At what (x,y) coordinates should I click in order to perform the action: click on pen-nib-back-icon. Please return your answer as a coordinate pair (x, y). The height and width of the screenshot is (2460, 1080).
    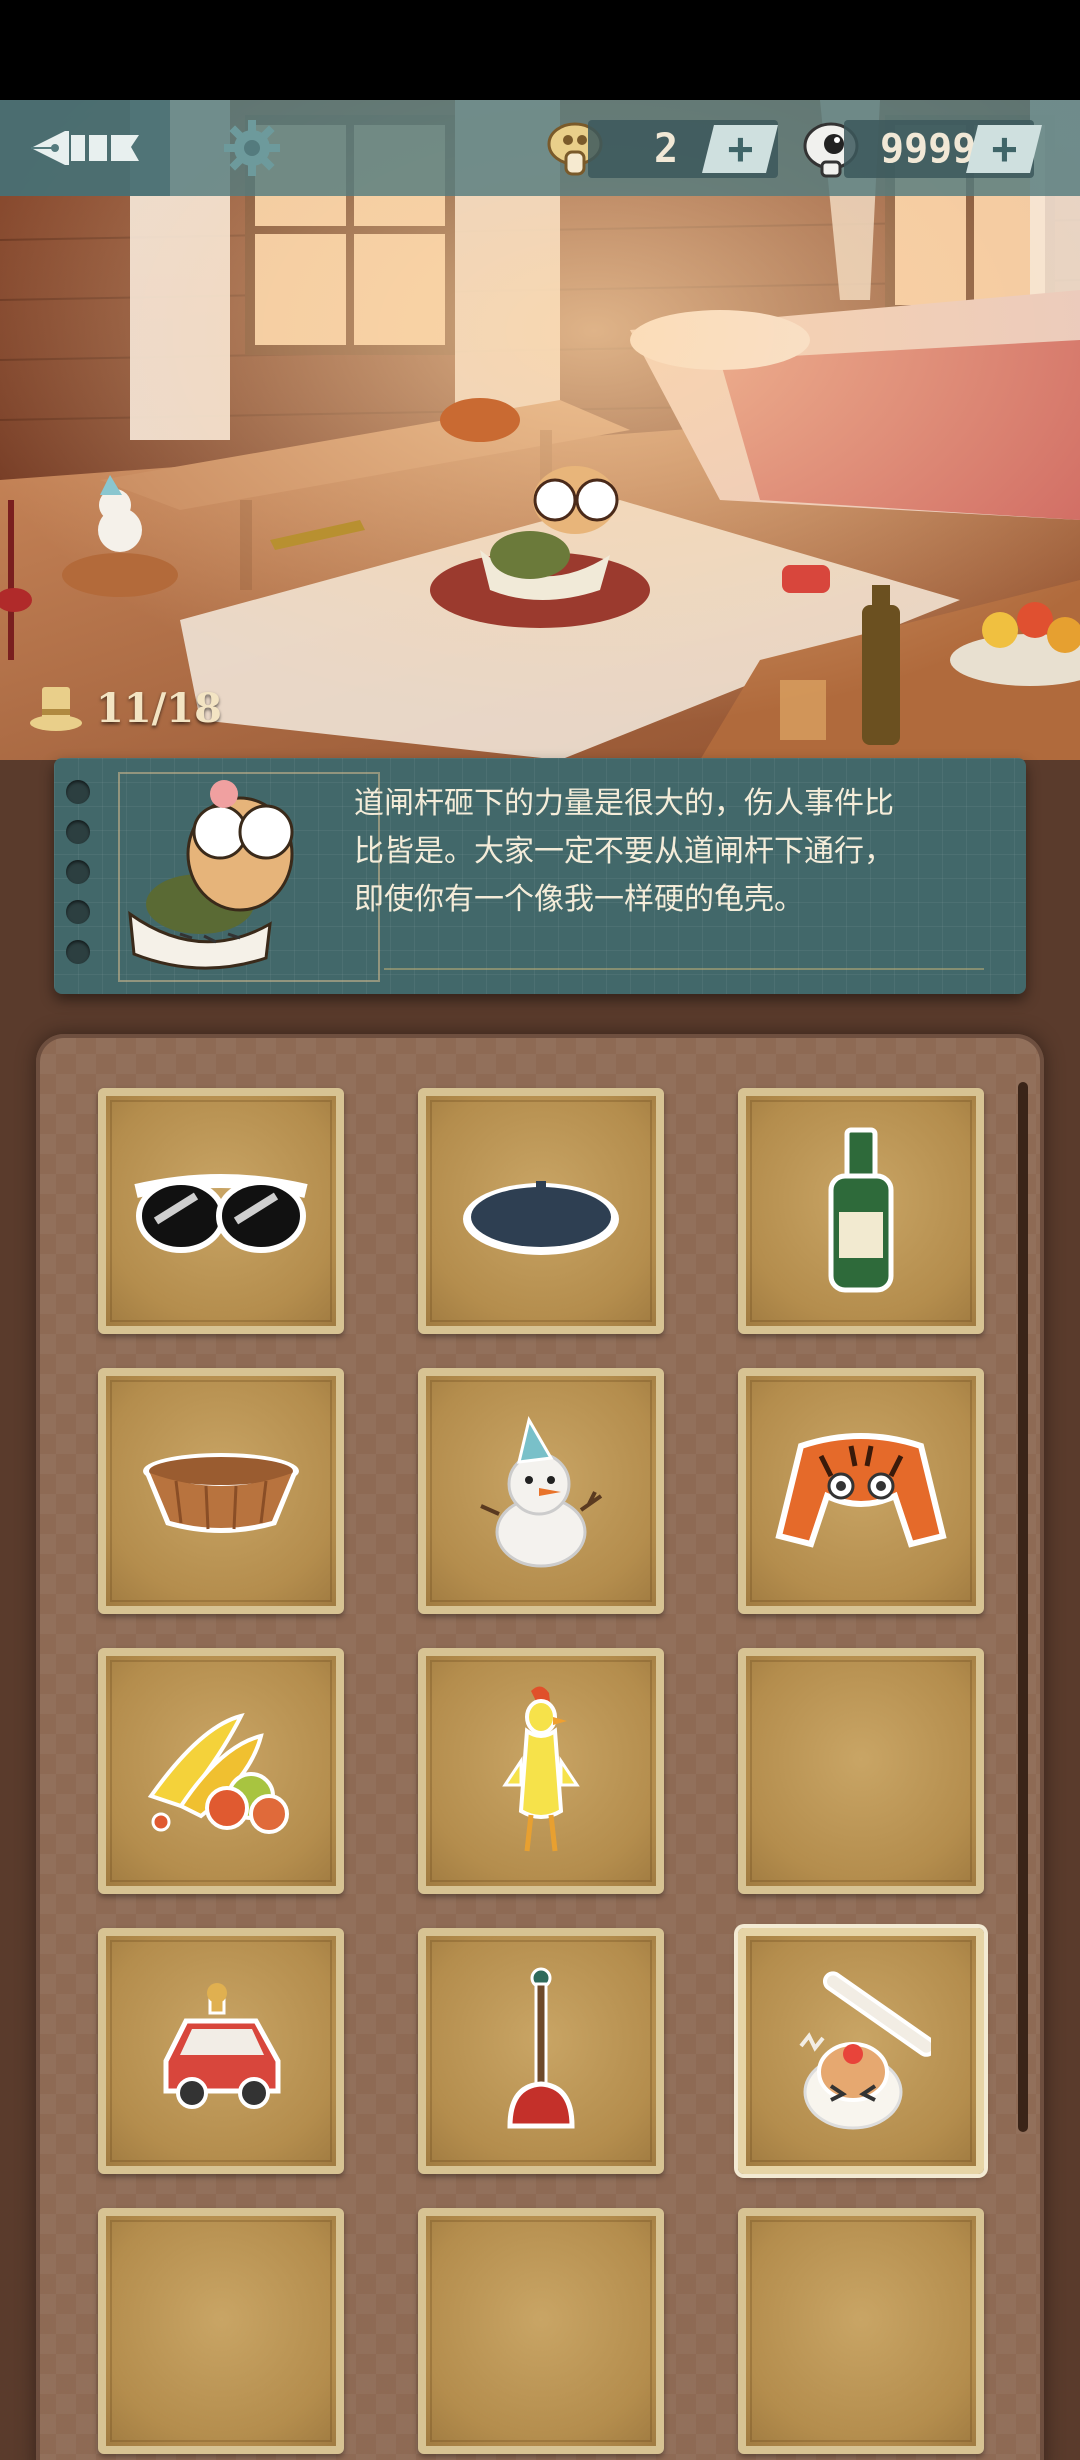
    Looking at the image, I should click on (85, 148).